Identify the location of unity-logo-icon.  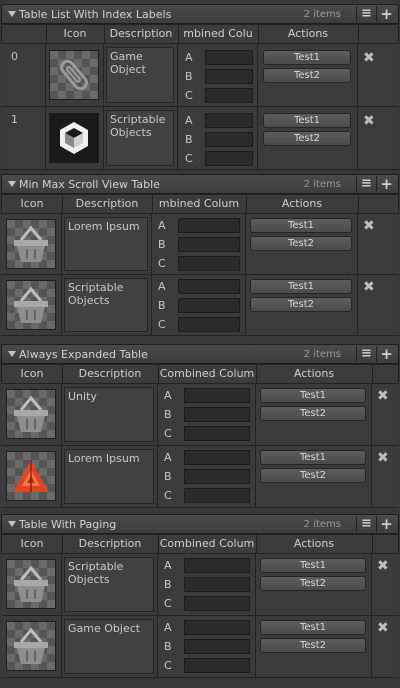
(74, 138).